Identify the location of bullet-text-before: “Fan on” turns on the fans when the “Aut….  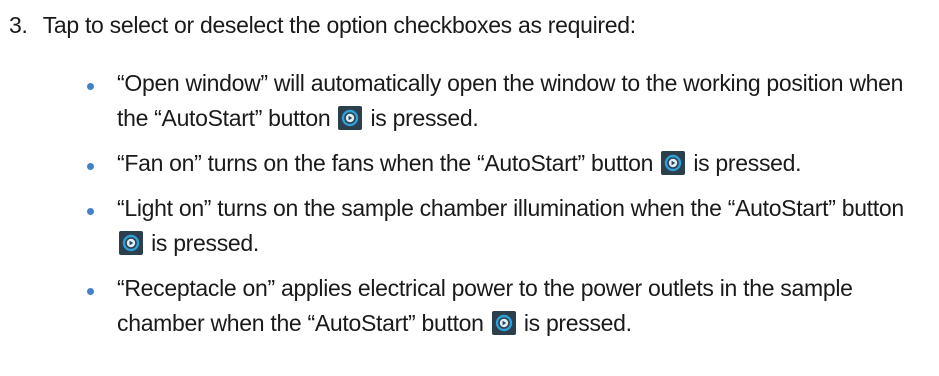
(385, 163).